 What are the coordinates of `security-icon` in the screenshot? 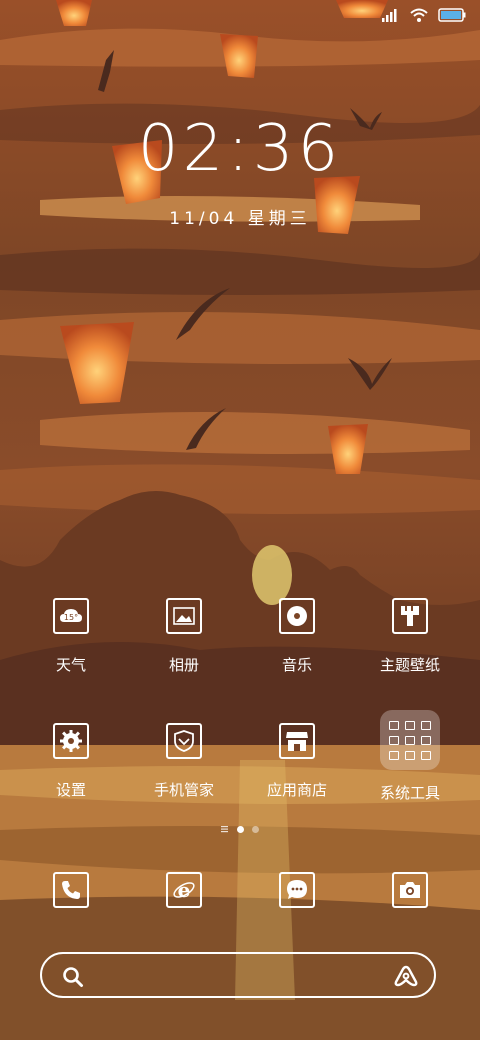 It's located at (184, 741).